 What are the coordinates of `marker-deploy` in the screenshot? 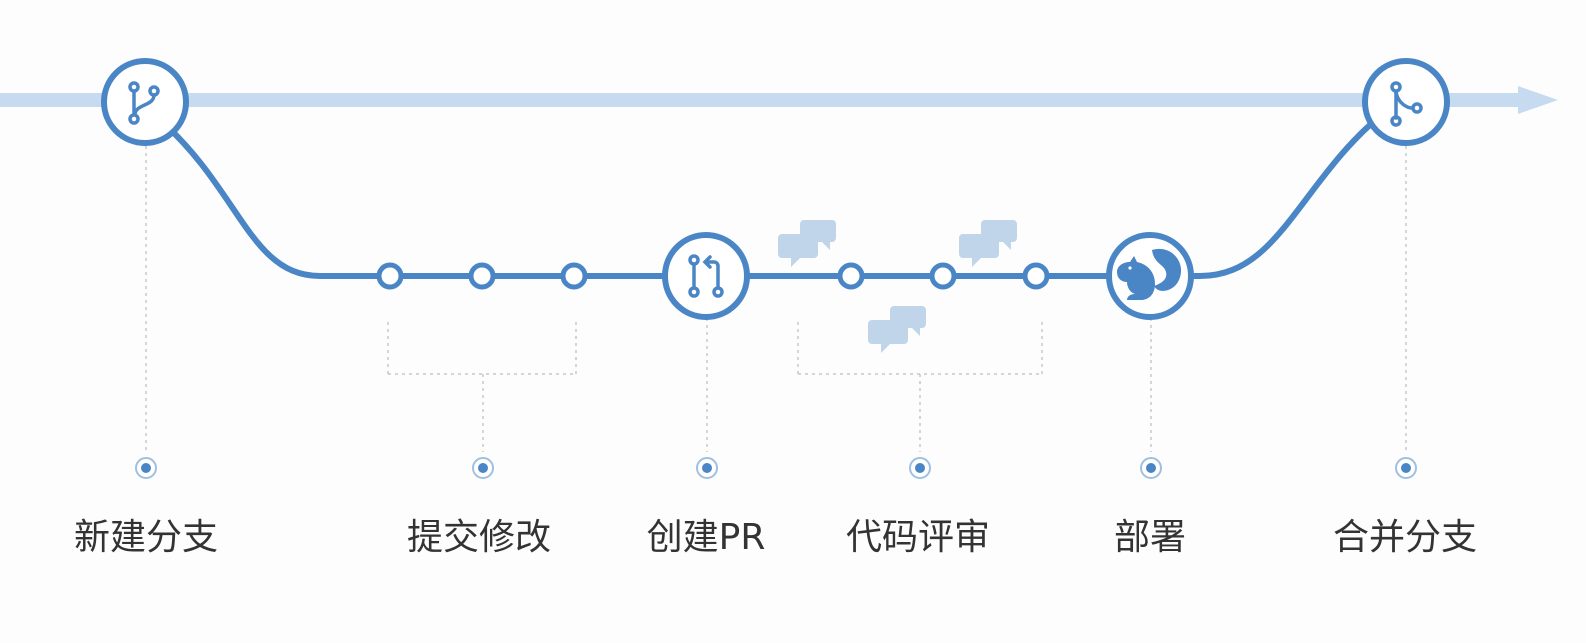 It's located at (1151, 468).